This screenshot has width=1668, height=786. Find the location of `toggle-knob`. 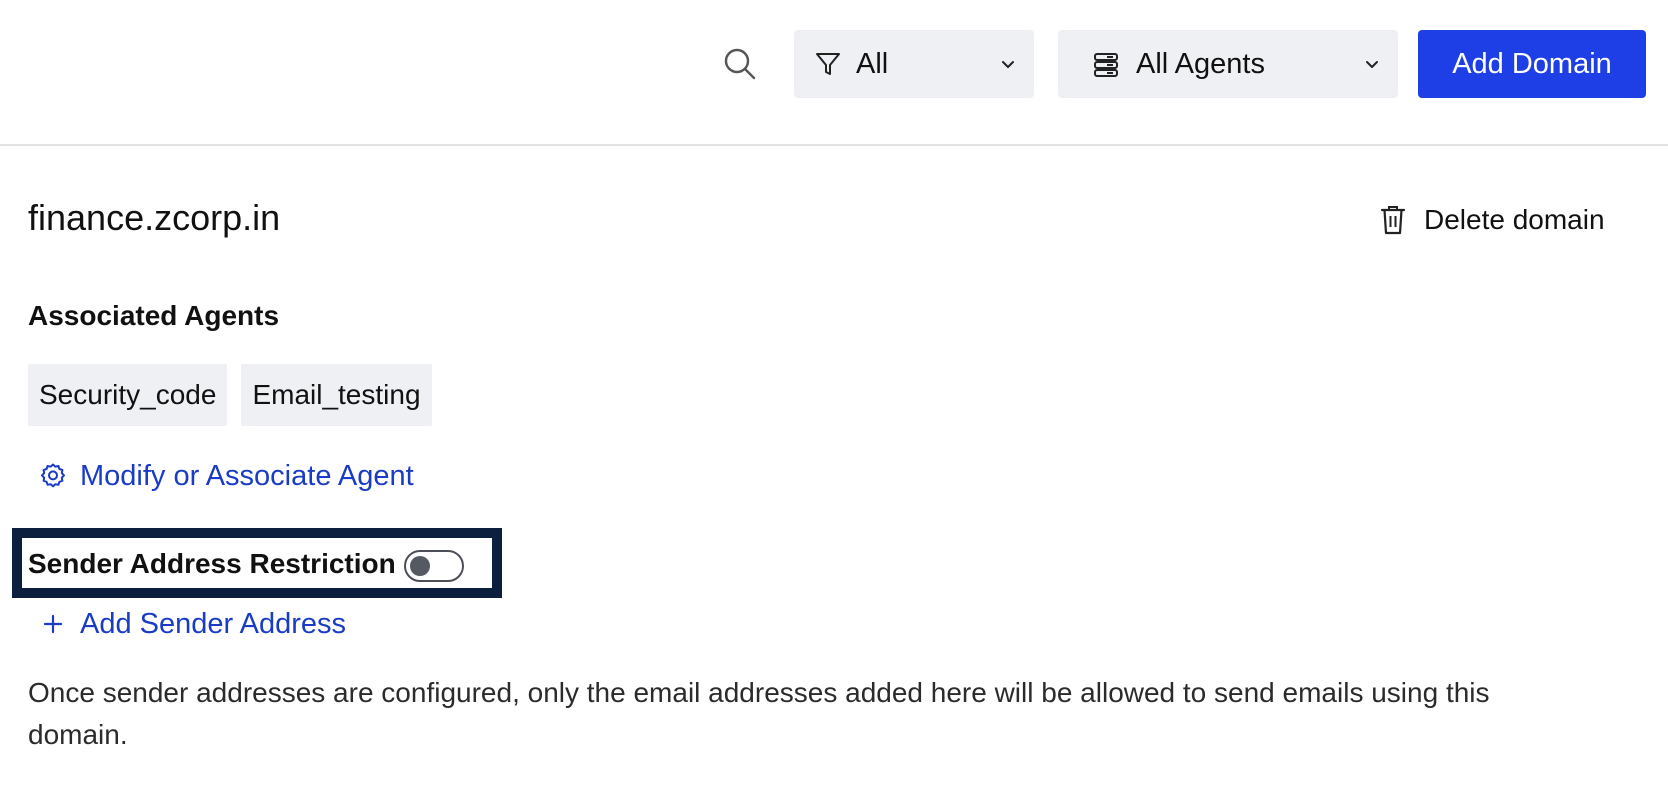

toggle-knob is located at coordinates (420, 566).